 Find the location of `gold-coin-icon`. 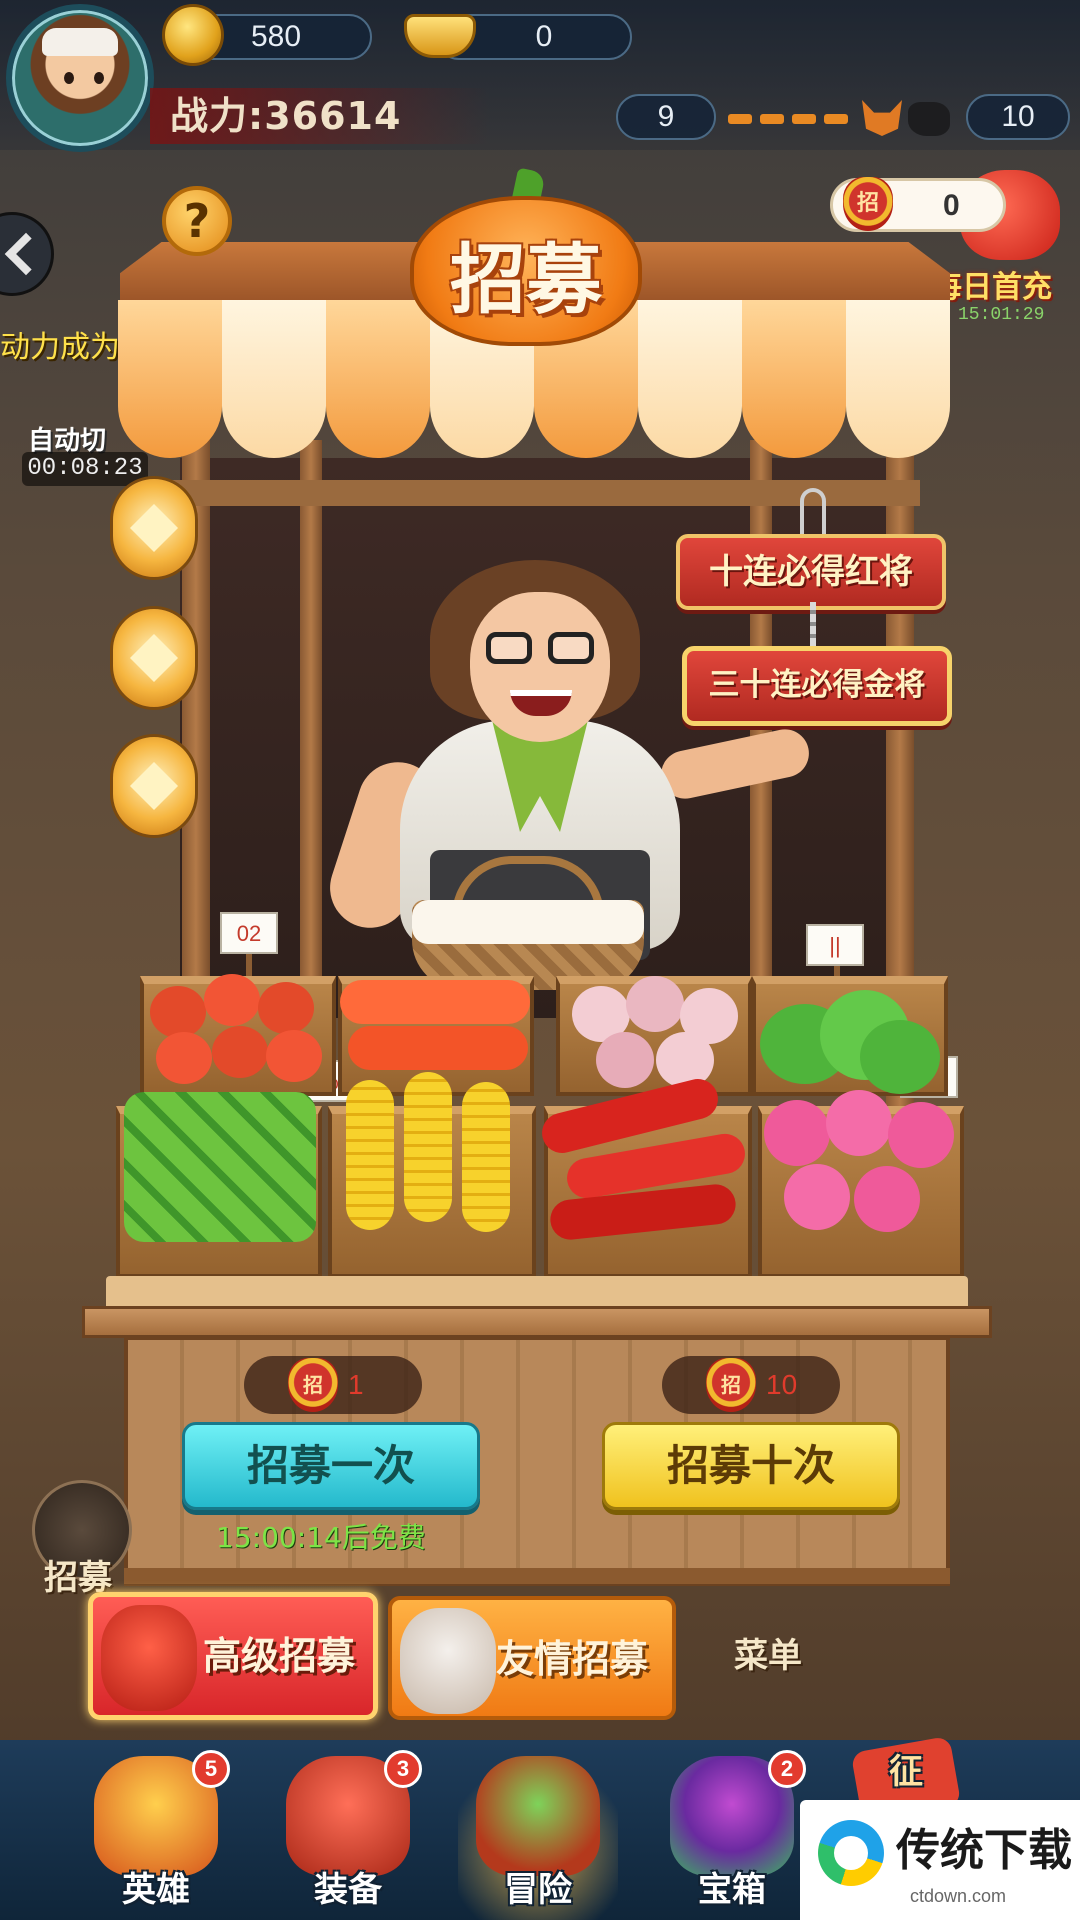

gold-coin-icon is located at coordinates (193, 35).